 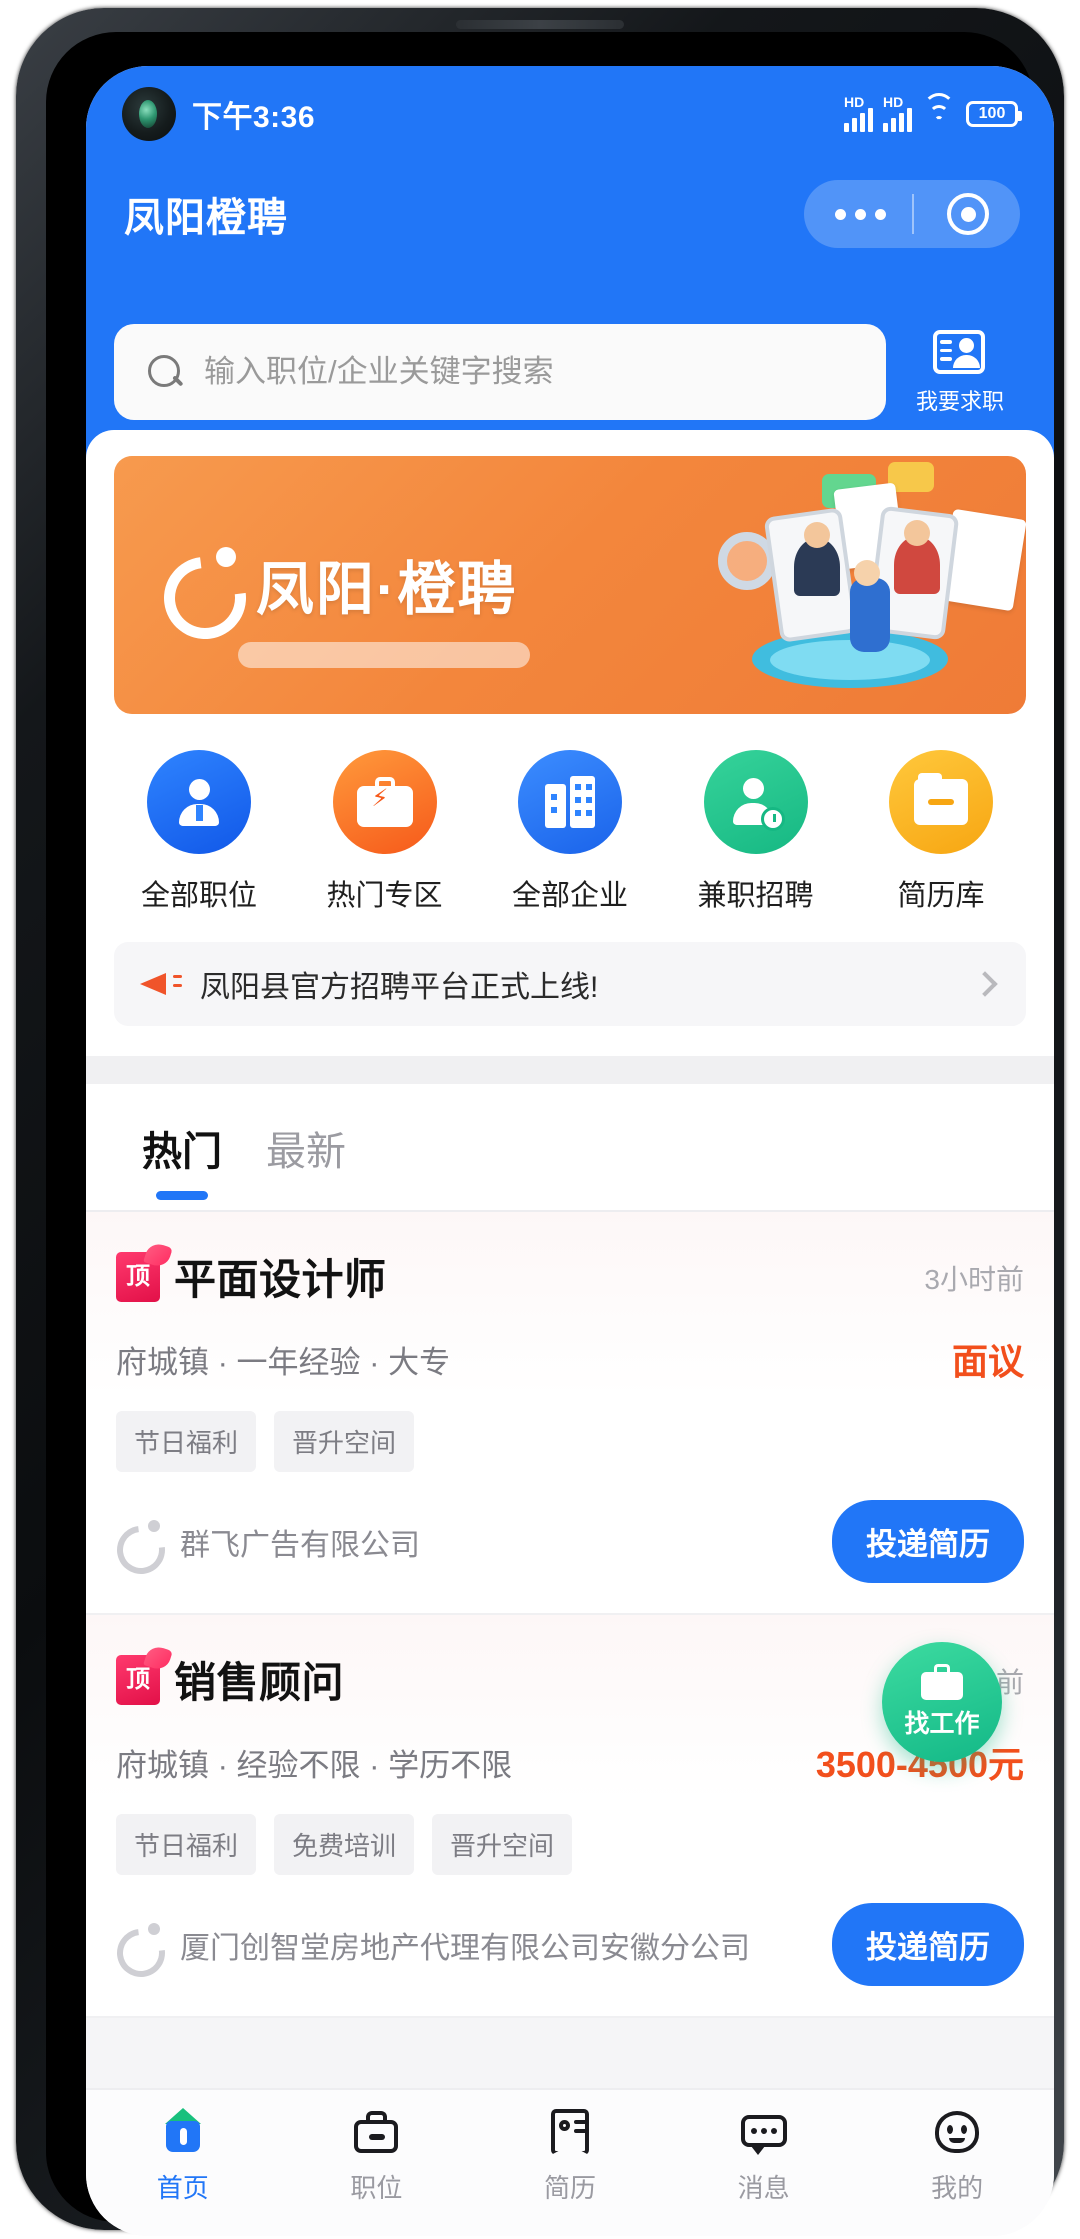 I want to click on jobseeker-entry-button: 我要求职, so click(x=956, y=372).